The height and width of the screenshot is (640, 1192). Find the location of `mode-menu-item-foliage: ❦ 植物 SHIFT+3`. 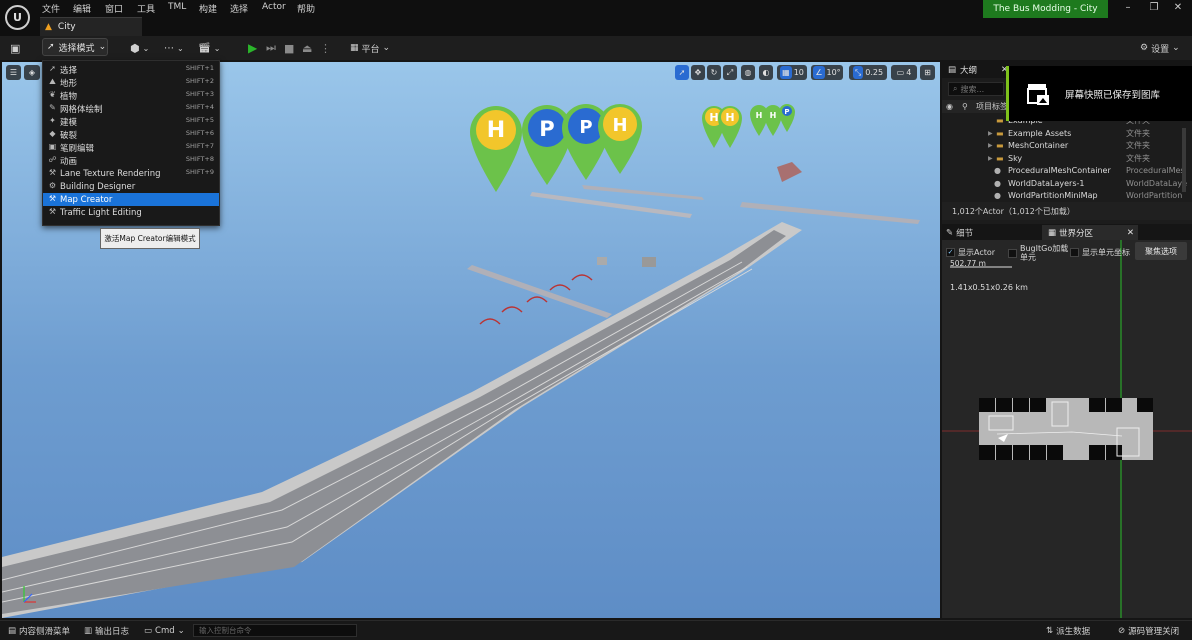

mode-menu-item-foliage: ❦ 植物 SHIFT+3 is located at coordinates (131, 95).